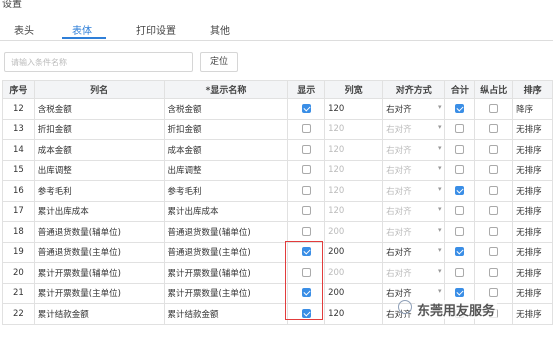  What do you see at coordinates (82, 29) in the screenshot?
I see `tab-body: 表体` at bounding box center [82, 29].